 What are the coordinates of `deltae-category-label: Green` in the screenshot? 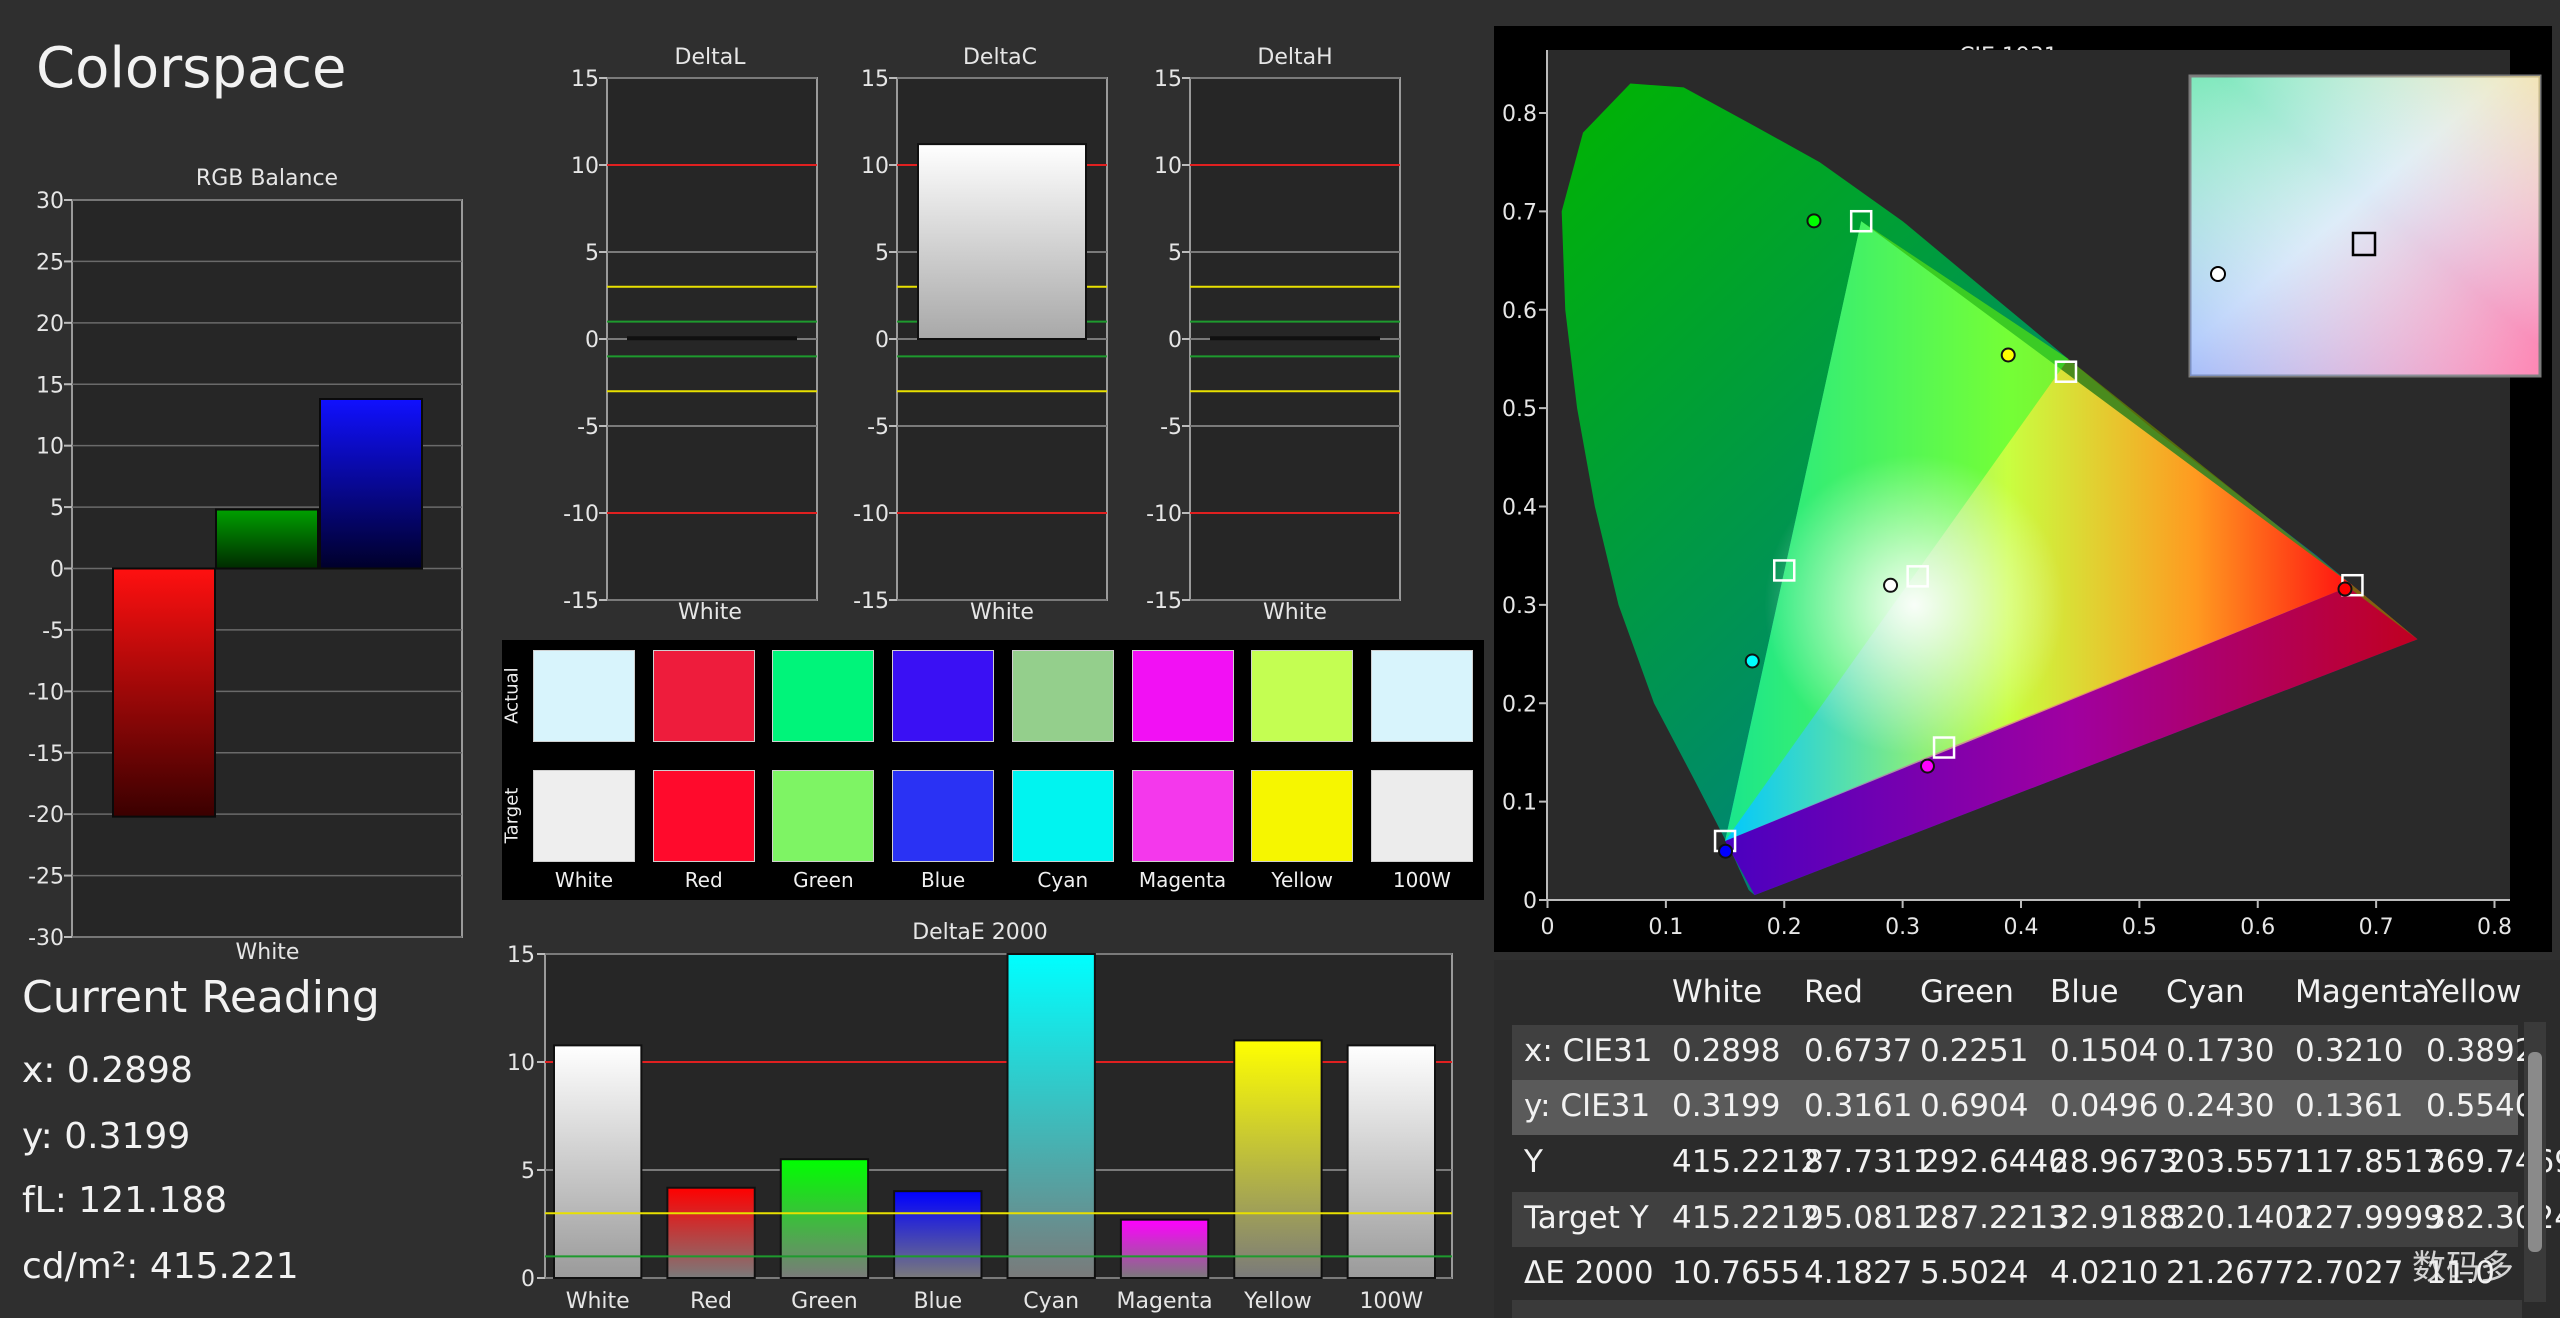 It's located at (824, 1301).